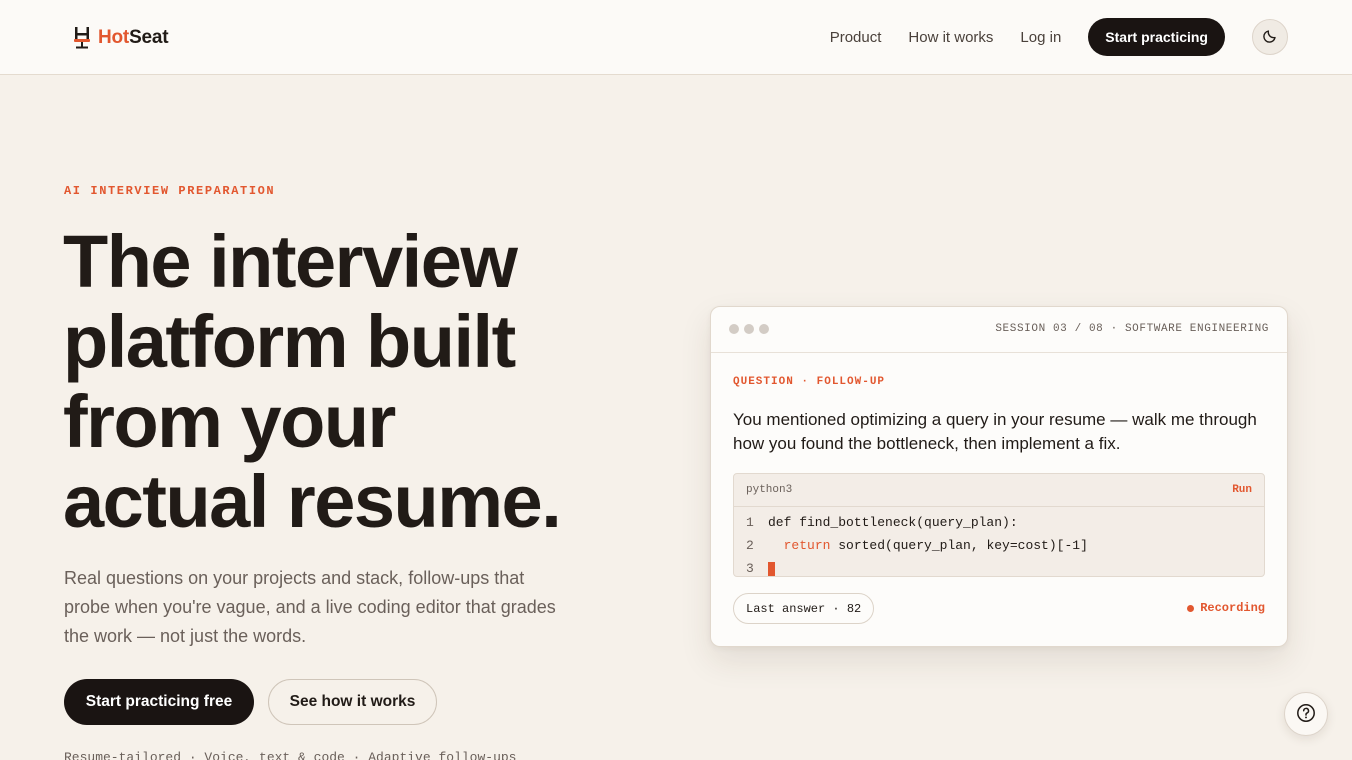  I want to click on language-label: python3, so click(769, 490).